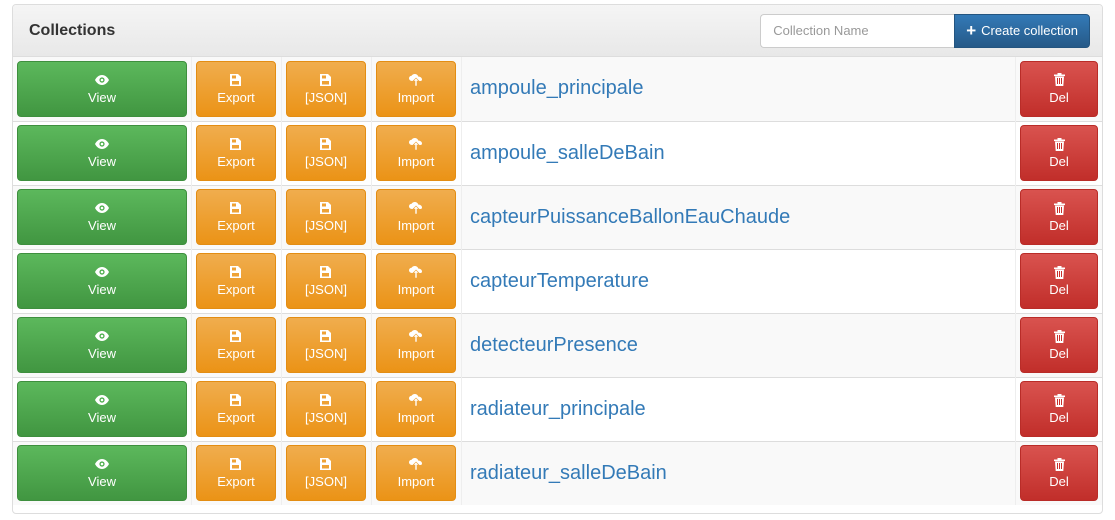 The height and width of the screenshot is (520, 1115). What do you see at coordinates (738, 344) in the screenshot?
I see `collection-name-cell: detecteurPresence` at bounding box center [738, 344].